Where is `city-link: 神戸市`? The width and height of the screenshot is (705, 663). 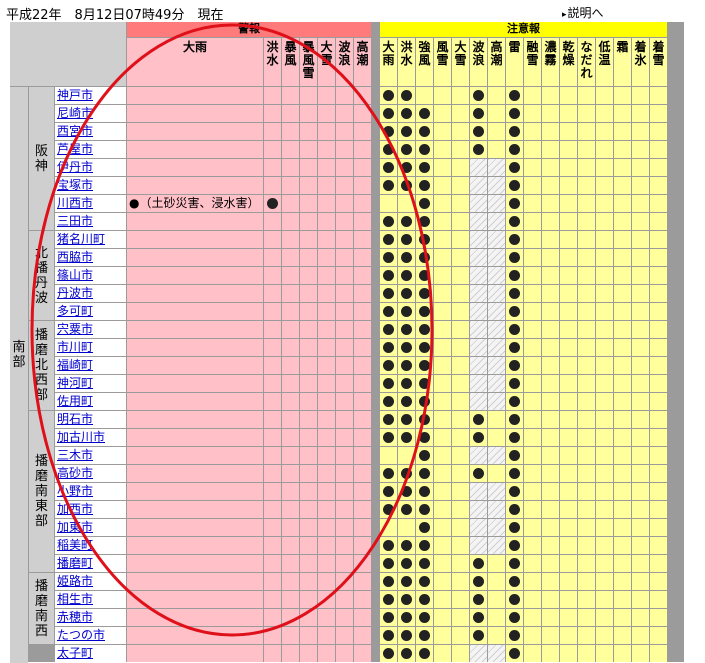
city-link: 神戸市 is located at coordinates (75, 95).